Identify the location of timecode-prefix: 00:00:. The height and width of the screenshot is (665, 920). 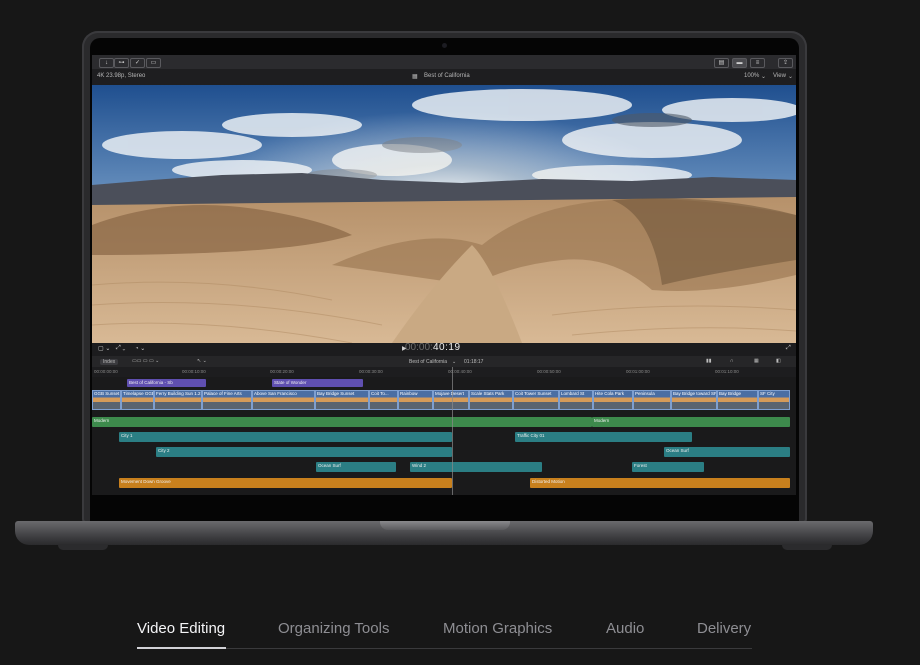
(419, 347).